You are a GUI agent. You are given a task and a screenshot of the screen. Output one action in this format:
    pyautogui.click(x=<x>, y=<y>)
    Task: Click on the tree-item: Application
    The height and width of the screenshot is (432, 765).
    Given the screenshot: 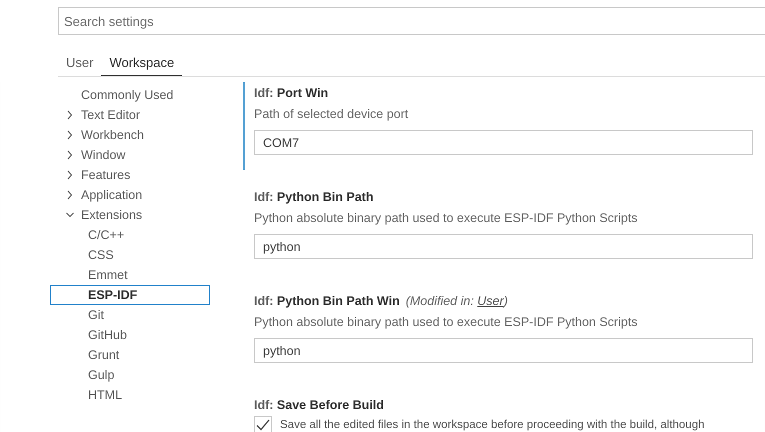 What is the action you would take?
    pyautogui.click(x=130, y=195)
    